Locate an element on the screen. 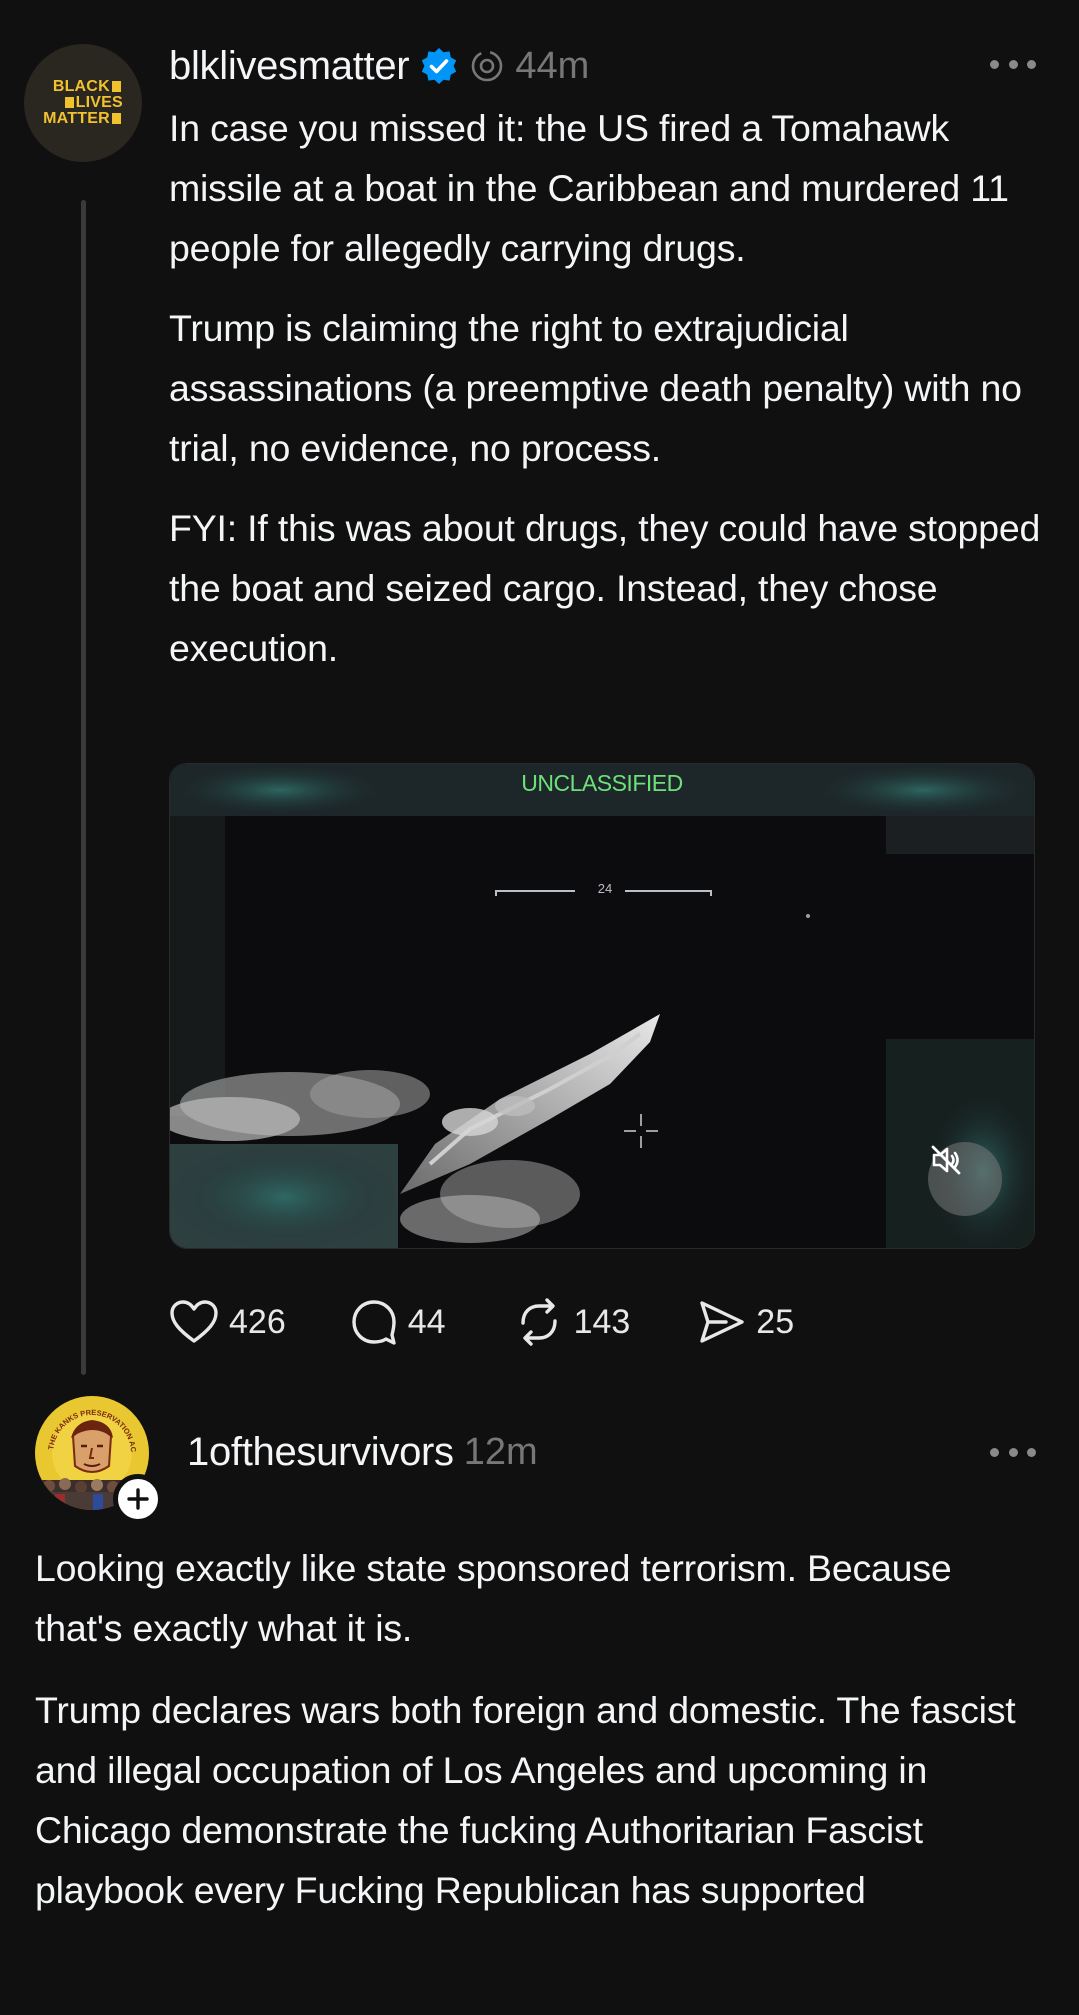 The width and height of the screenshot is (1079, 2015). verified-badge-icon is located at coordinates (439, 66).